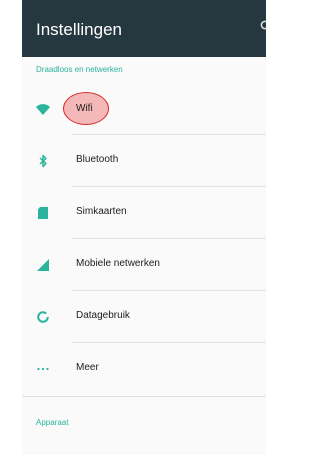  I want to click on section-divider, so click(144, 396).